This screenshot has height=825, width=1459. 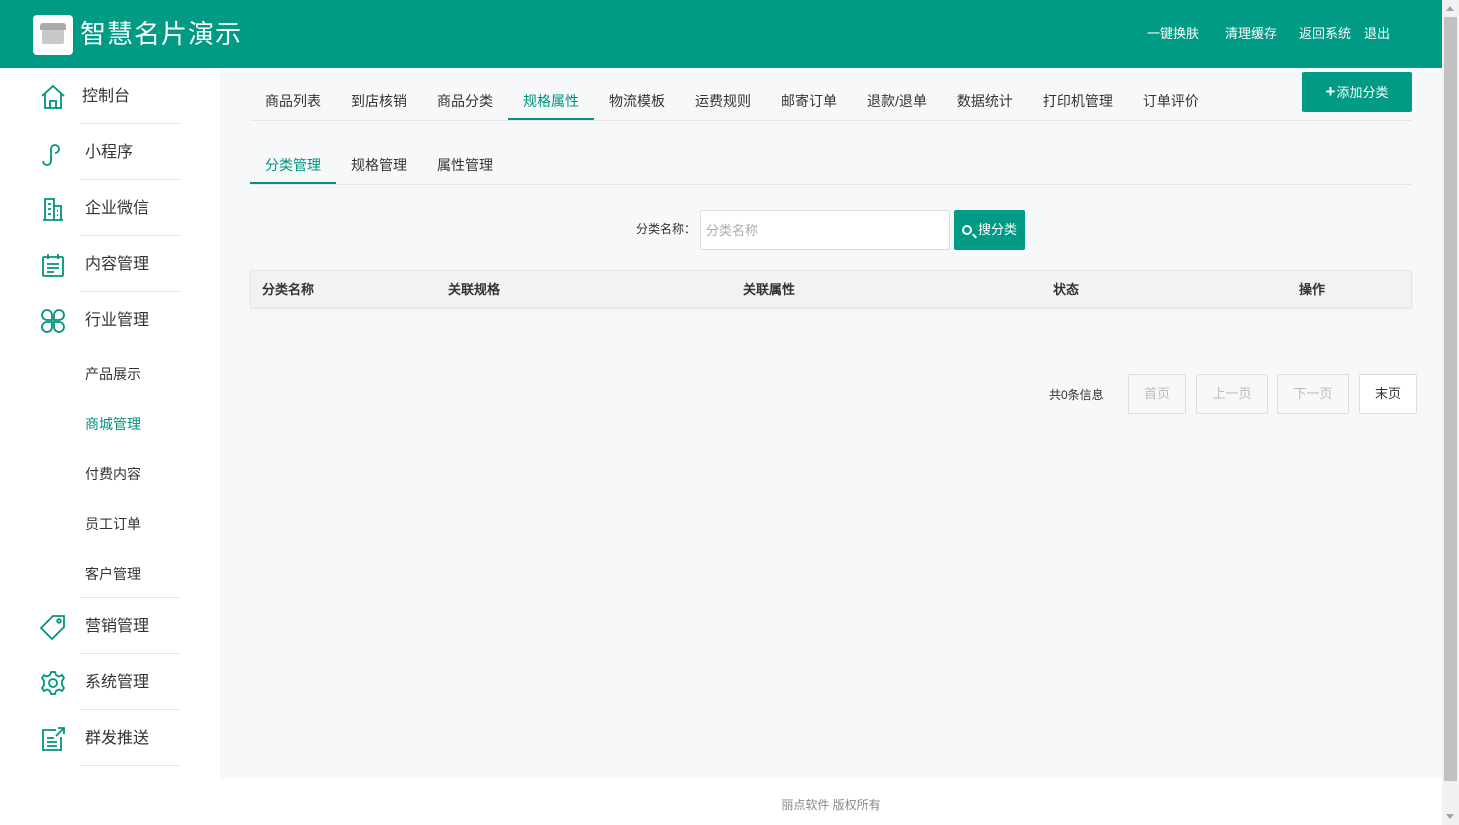 What do you see at coordinates (293, 103) in the screenshot?
I see `tab-product-list: 商品列表` at bounding box center [293, 103].